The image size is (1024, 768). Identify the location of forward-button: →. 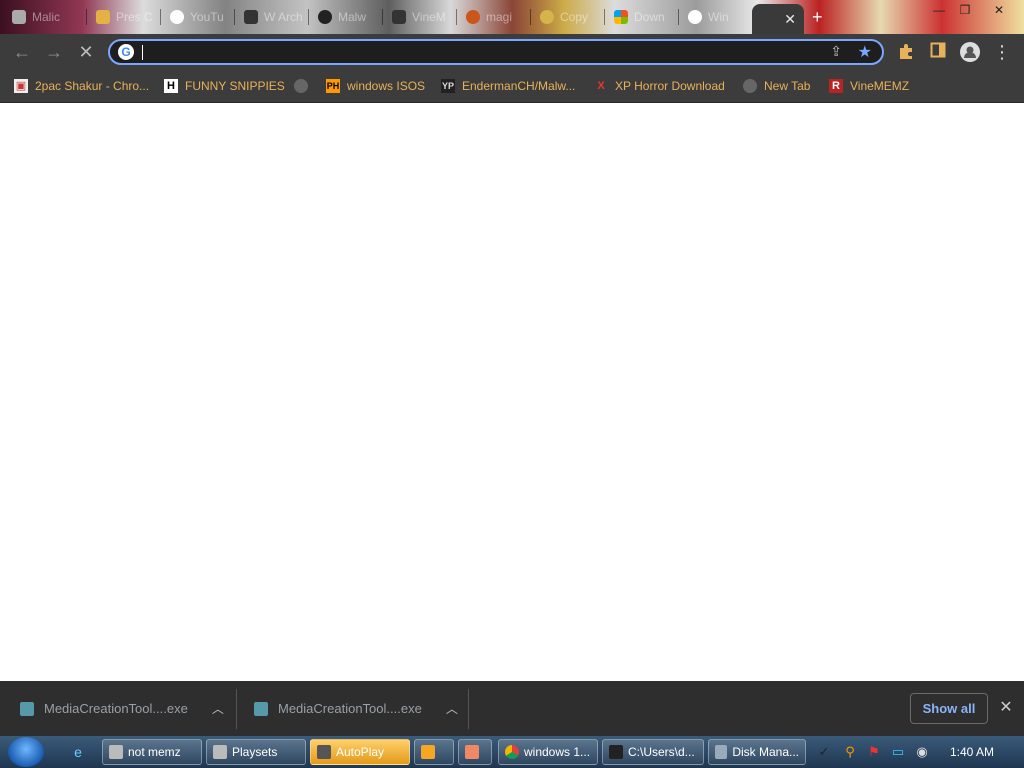
(54, 52).